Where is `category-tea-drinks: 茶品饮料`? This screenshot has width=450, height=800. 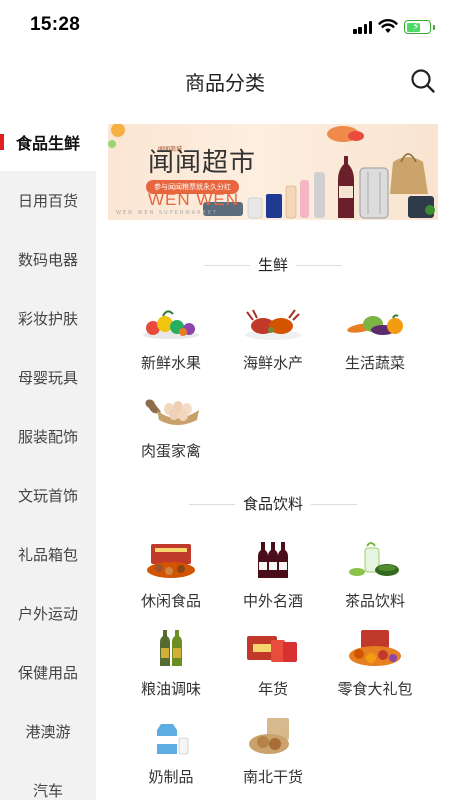
category-tea-drinks: 茶品饮料 is located at coordinates (375, 582).